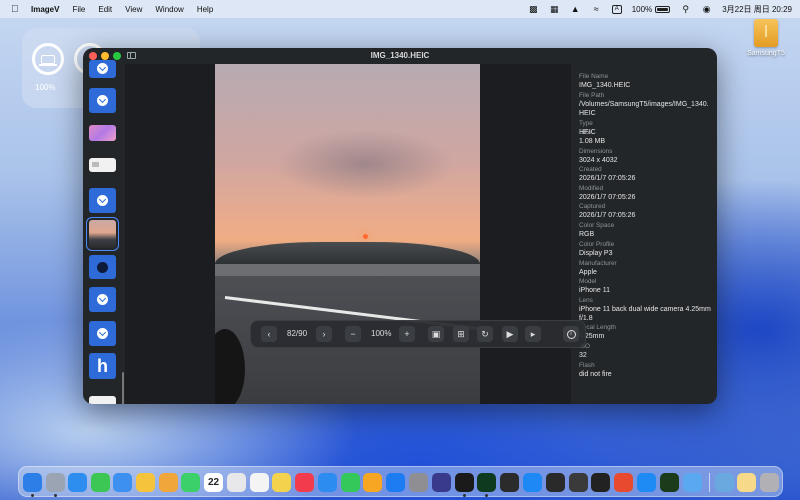  I want to click on title-bar: IMG_1340.HEIC, so click(400, 56).